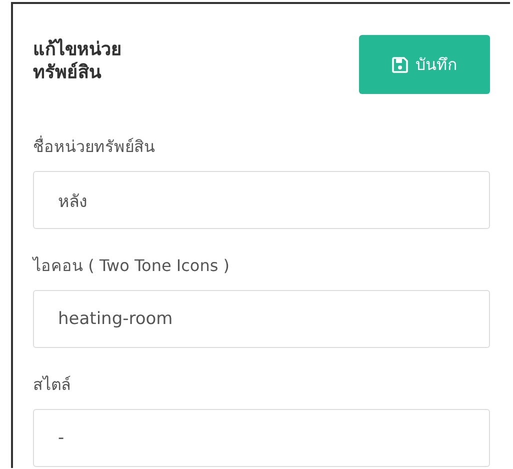 Image resolution: width=513 pixels, height=469 pixels. Describe the element at coordinates (400, 64) in the screenshot. I see `save-icon` at that location.